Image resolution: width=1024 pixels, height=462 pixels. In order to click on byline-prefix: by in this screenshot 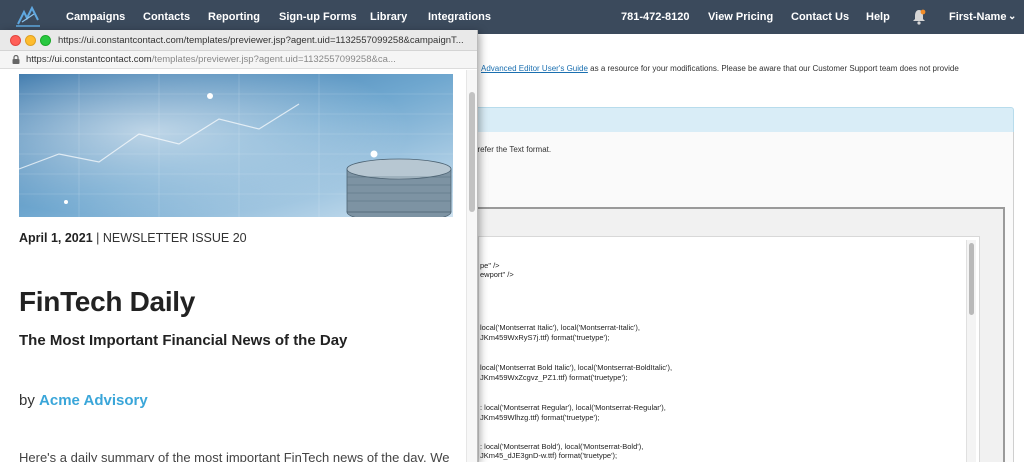, I will do `click(29, 400)`.